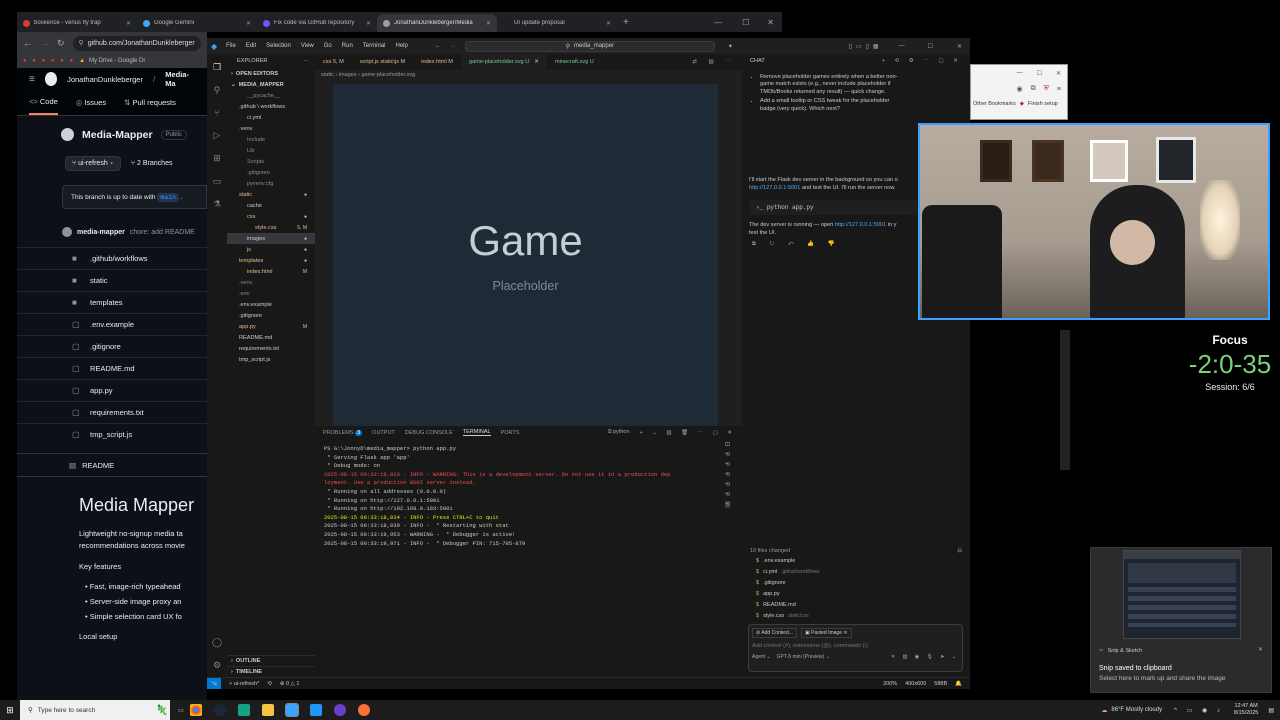  Describe the element at coordinates (195, 710) in the screenshot. I see `chrome-icon` at that location.